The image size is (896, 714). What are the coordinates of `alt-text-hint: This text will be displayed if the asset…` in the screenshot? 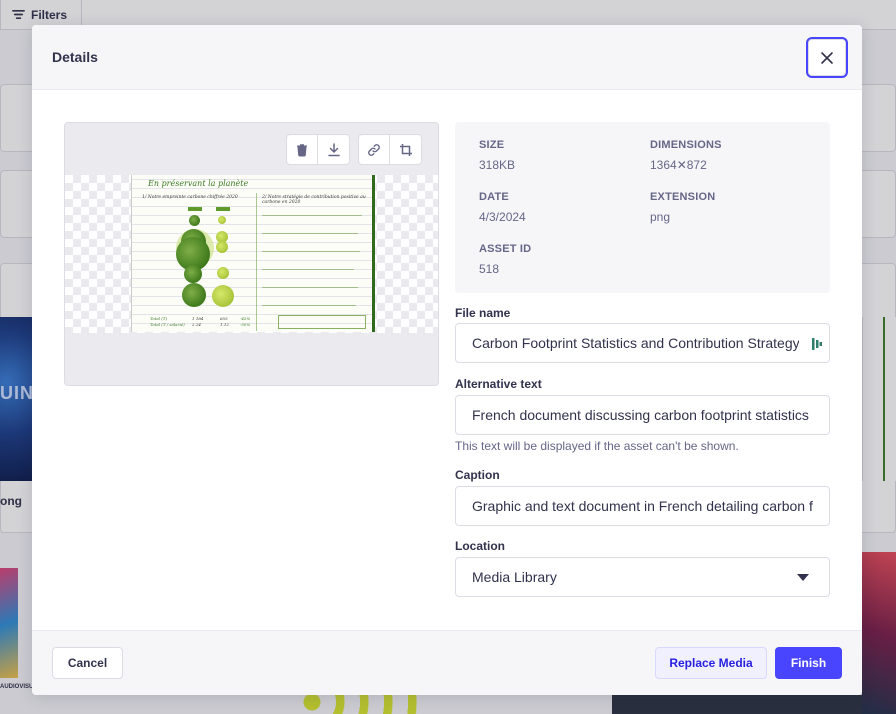 It's located at (597, 446).